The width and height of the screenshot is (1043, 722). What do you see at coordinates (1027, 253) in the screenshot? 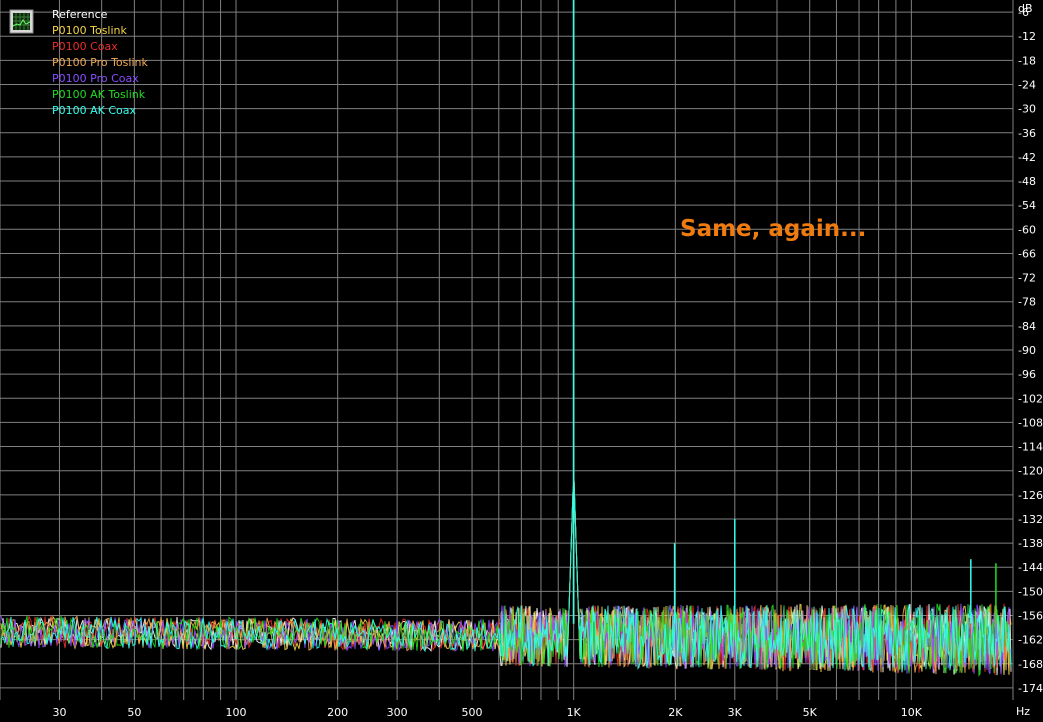
I see `y-tick-label: -66` at bounding box center [1027, 253].